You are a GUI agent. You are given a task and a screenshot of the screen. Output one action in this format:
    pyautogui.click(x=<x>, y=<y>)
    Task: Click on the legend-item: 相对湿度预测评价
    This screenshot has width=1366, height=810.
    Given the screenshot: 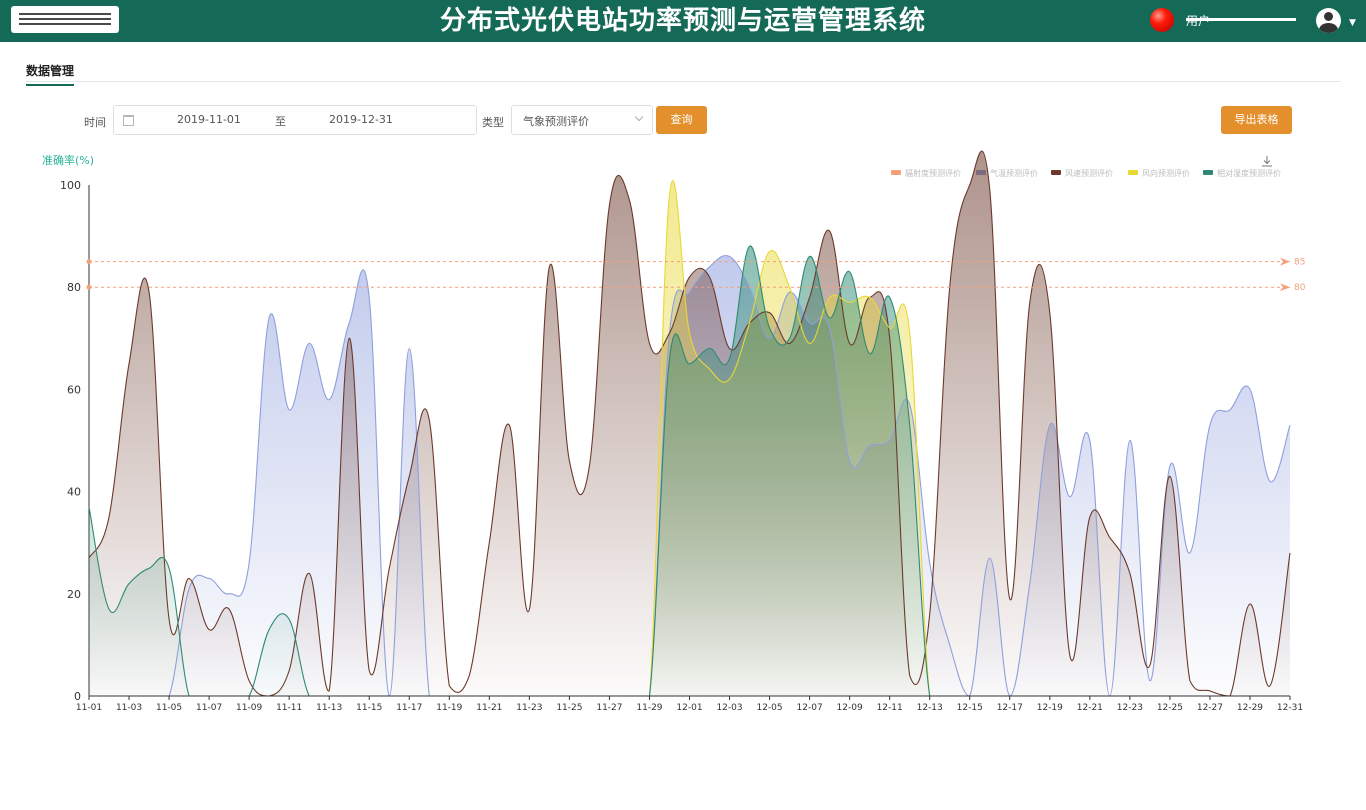 What is the action you would take?
    pyautogui.click(x=1242, y=173)
    